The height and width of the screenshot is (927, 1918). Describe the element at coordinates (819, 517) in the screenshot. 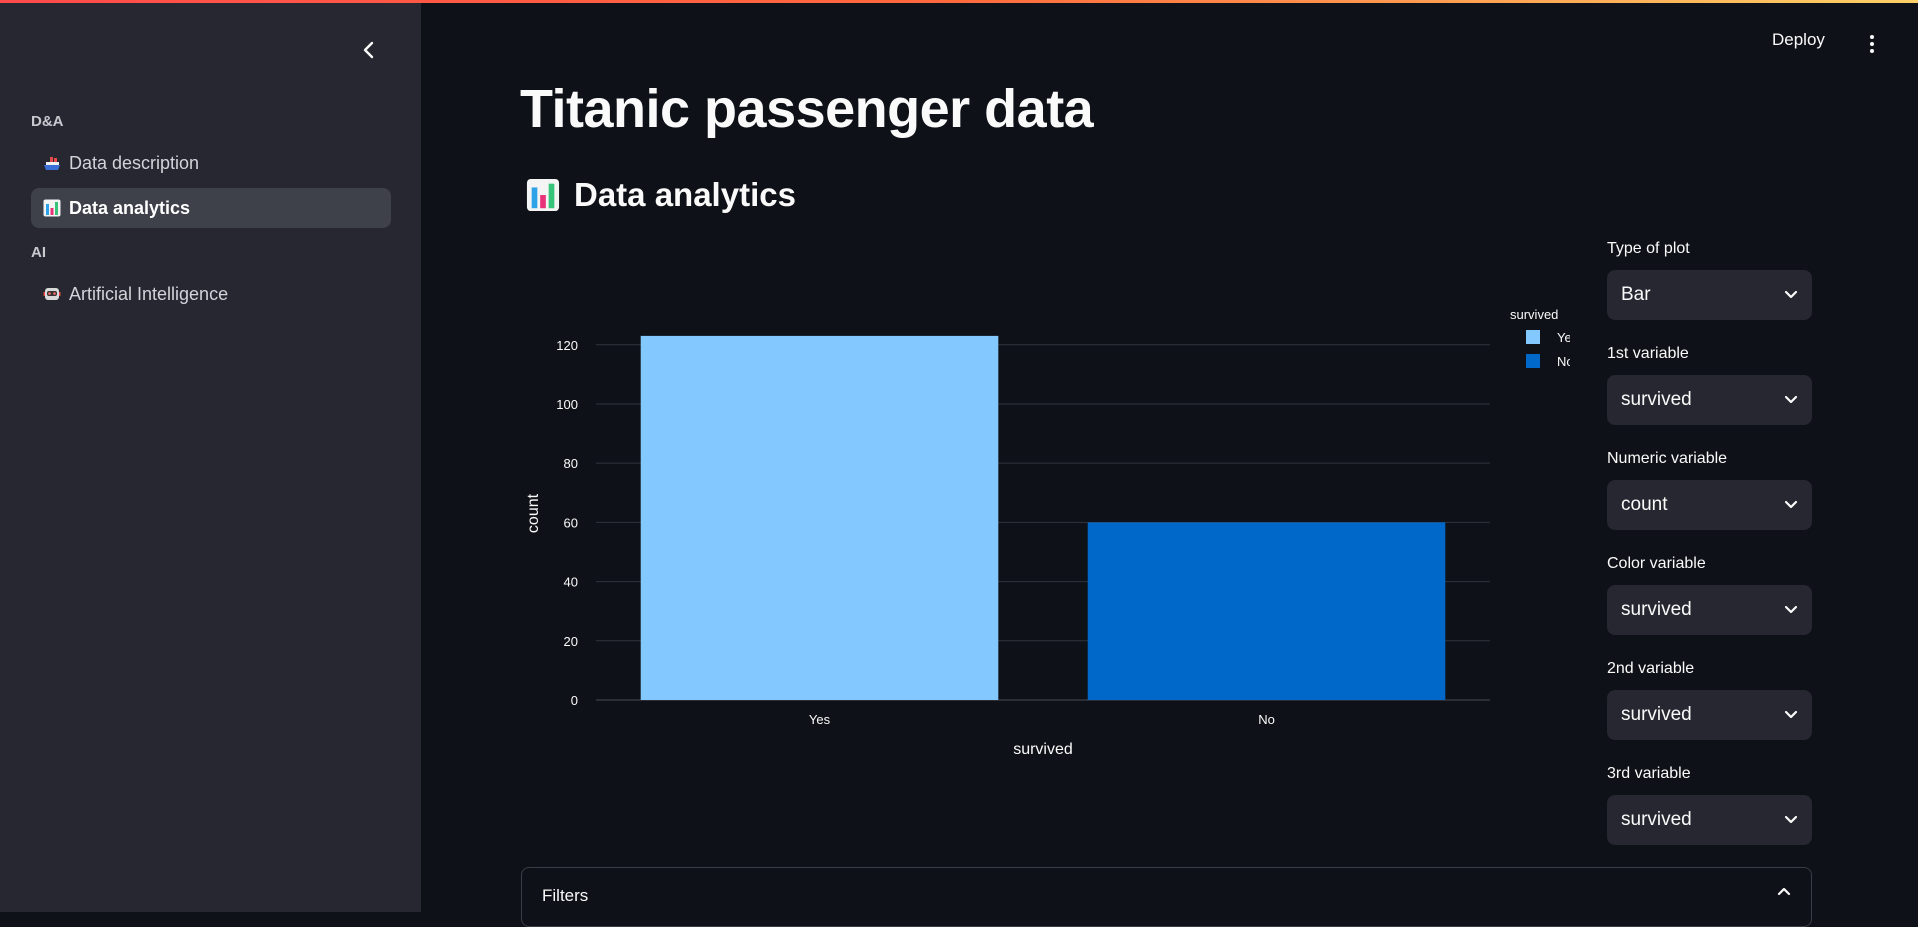

I see `bar-yes` at that location.